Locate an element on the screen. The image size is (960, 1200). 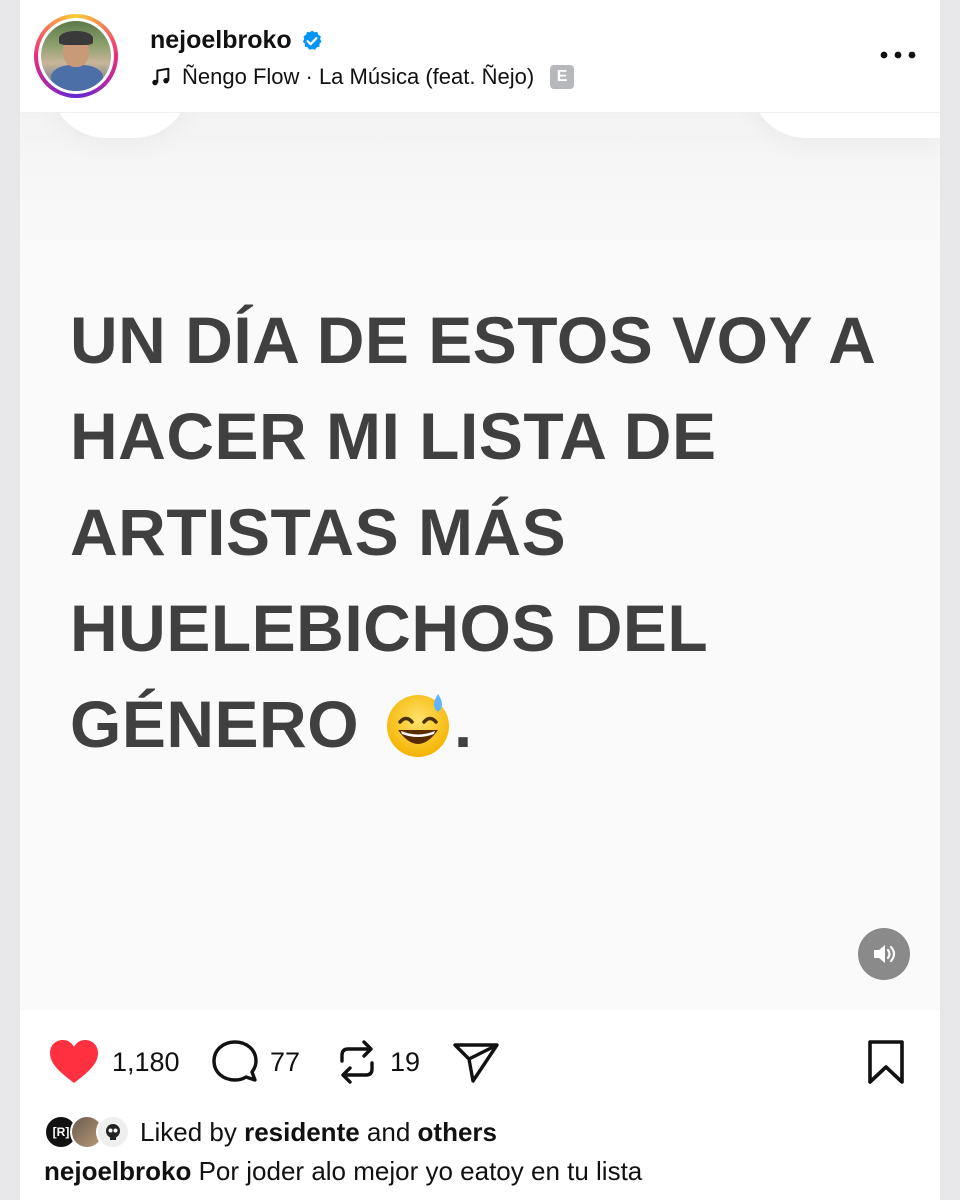
liker-avatar is located at coordinates (113, 1132).